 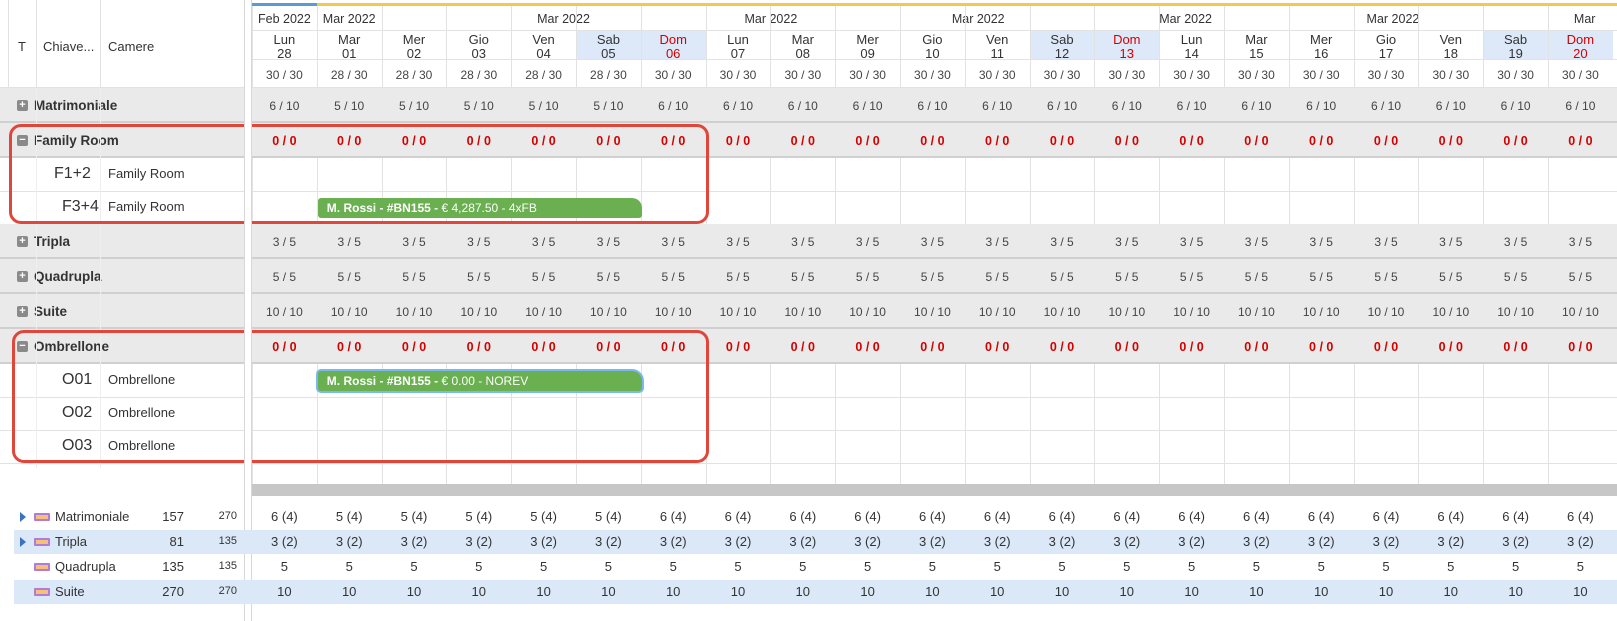 What do you see at coordinates (1580, 47) in the screenshot?
I see `day-header: Dom 20` at bounding box center [1580, 47].